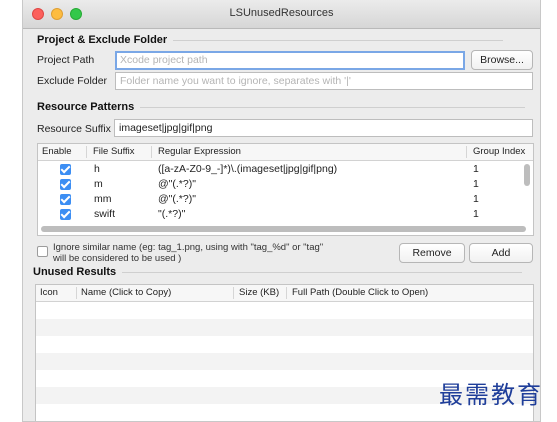  What do you see at coordinates (527, 175) in the screenshot?
I see `patterns-vertical-scrollbar` at bounding box center [527, 175].